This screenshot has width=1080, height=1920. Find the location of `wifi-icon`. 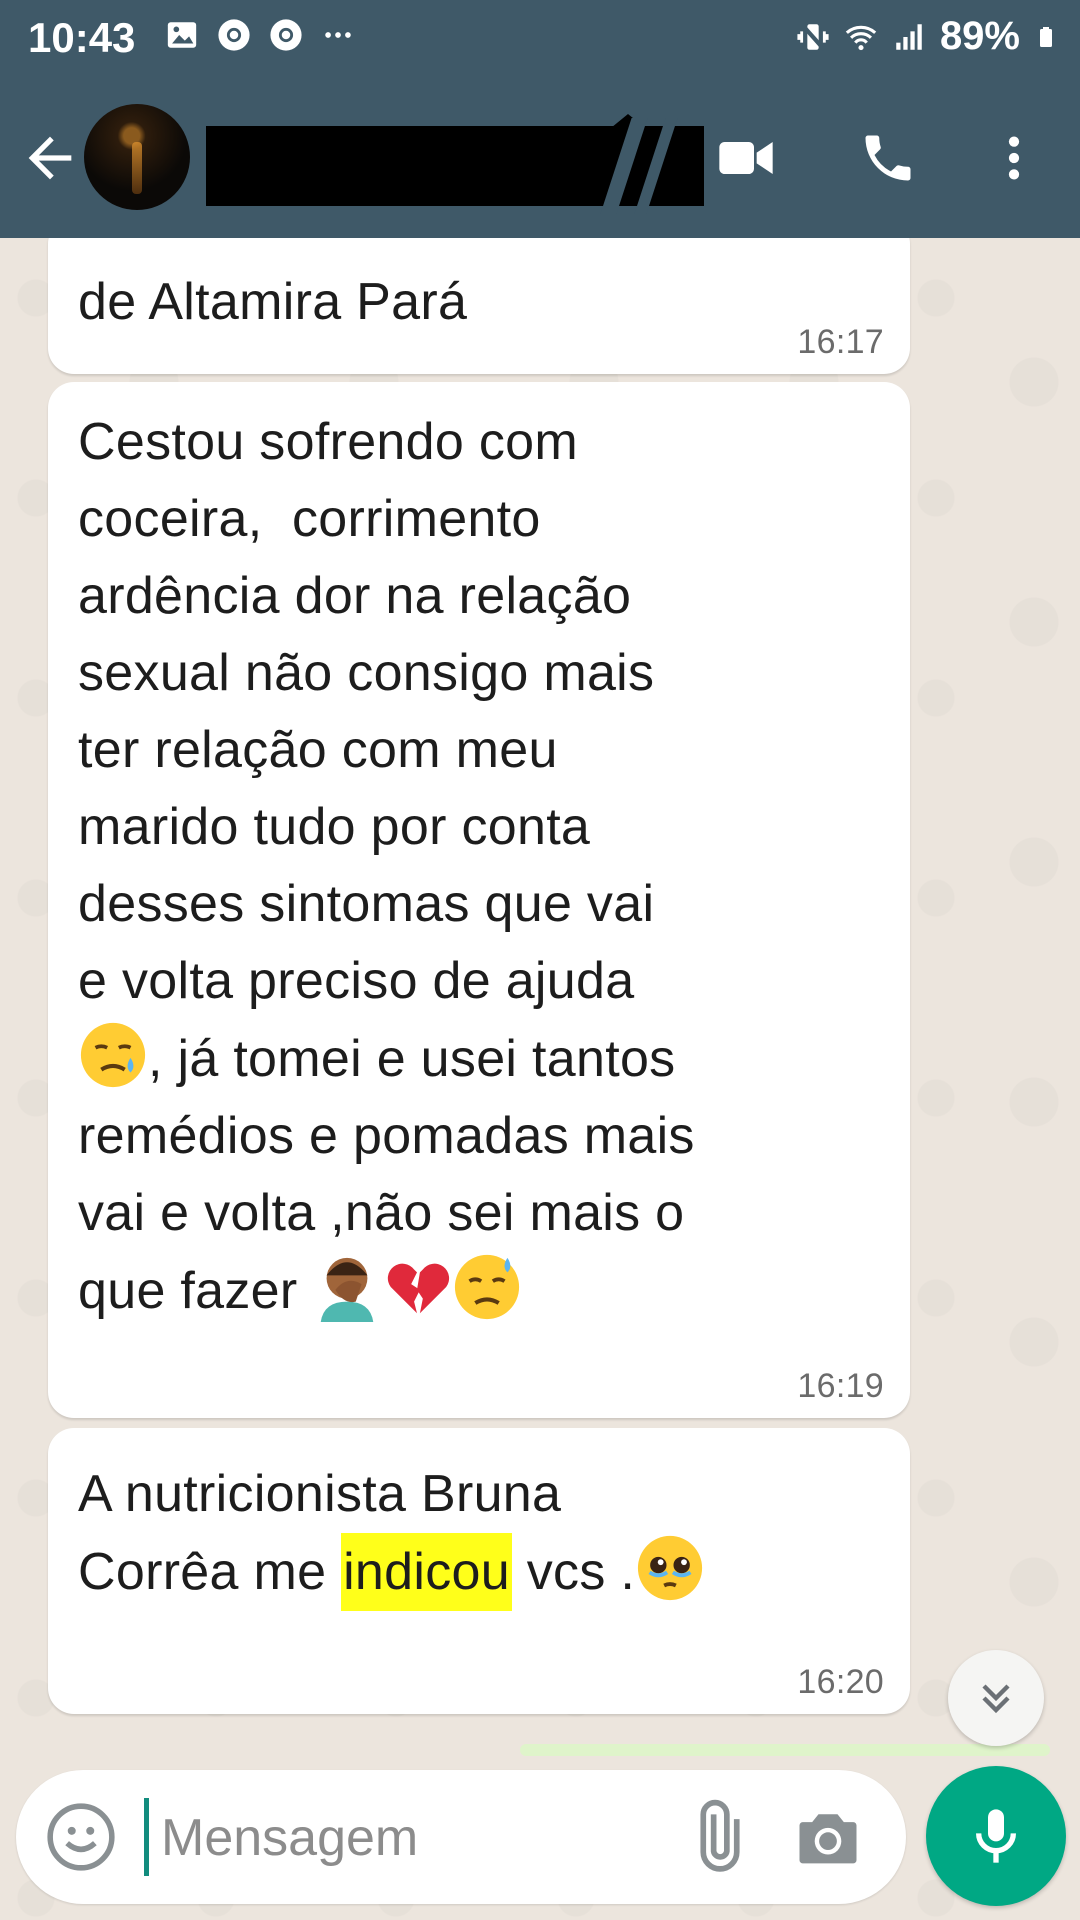

wifi-icon is located at coordinates (861, 37).